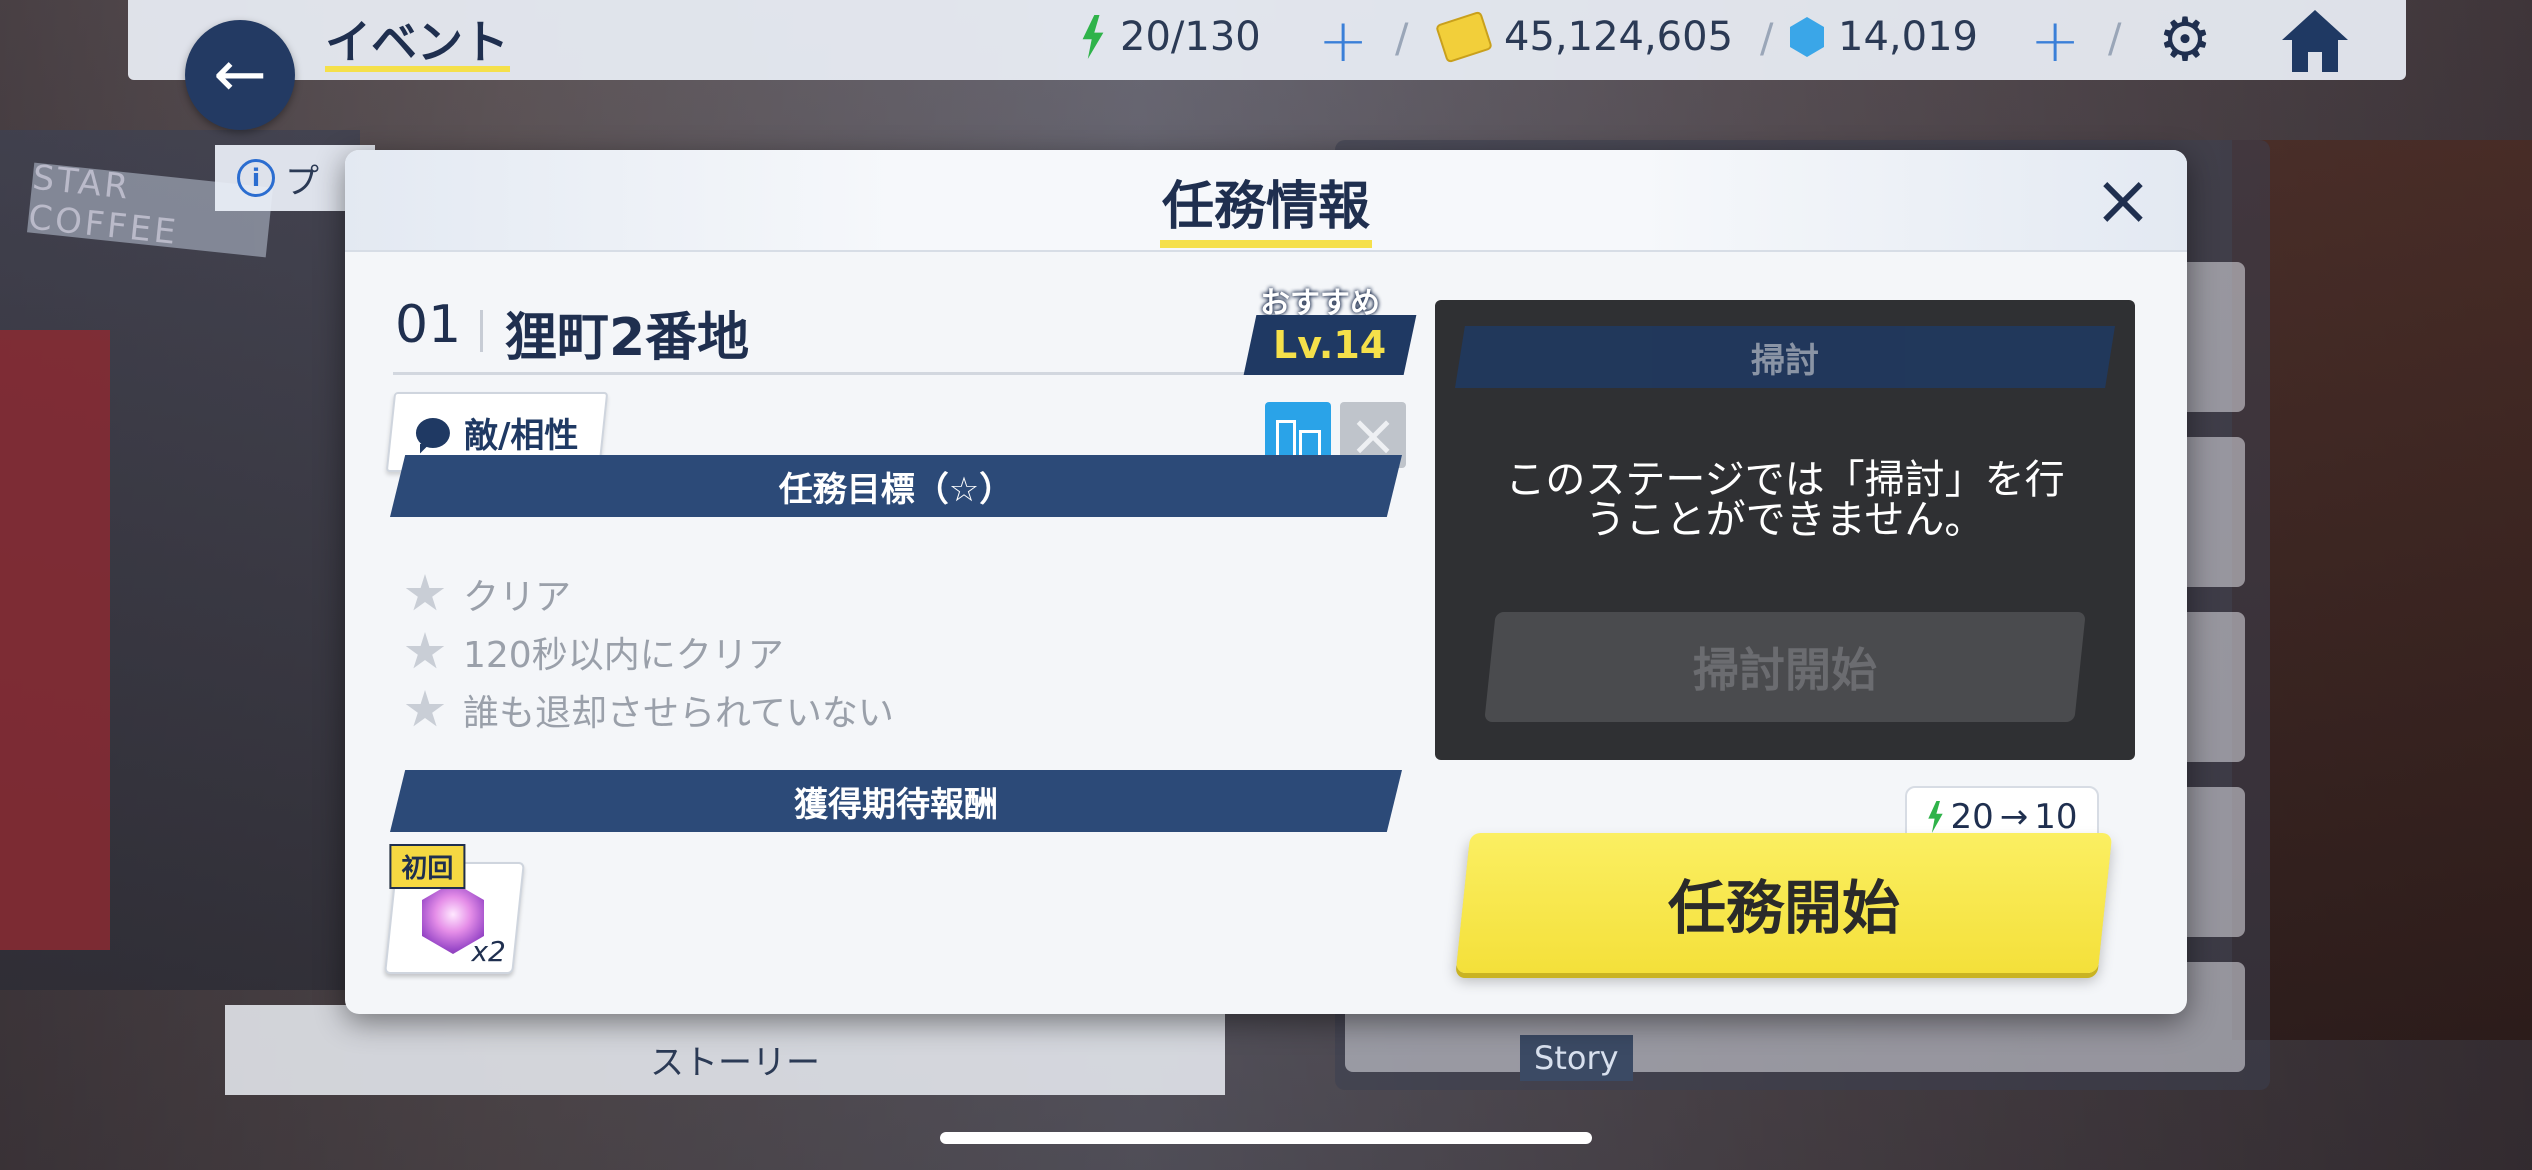 The width and height of the screenshot is (2532, 1170). What do you see at coordinates (1190, 37) in the screenshot?
I see `energy-value: 20/130` at bounding box center [1190, 37].